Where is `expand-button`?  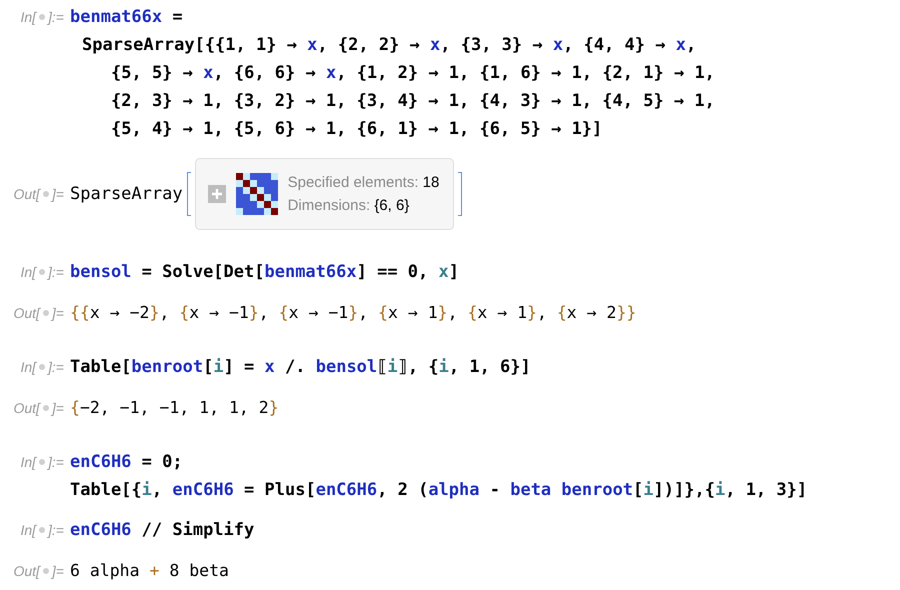 expand-button is located at coordinates (217, 194).